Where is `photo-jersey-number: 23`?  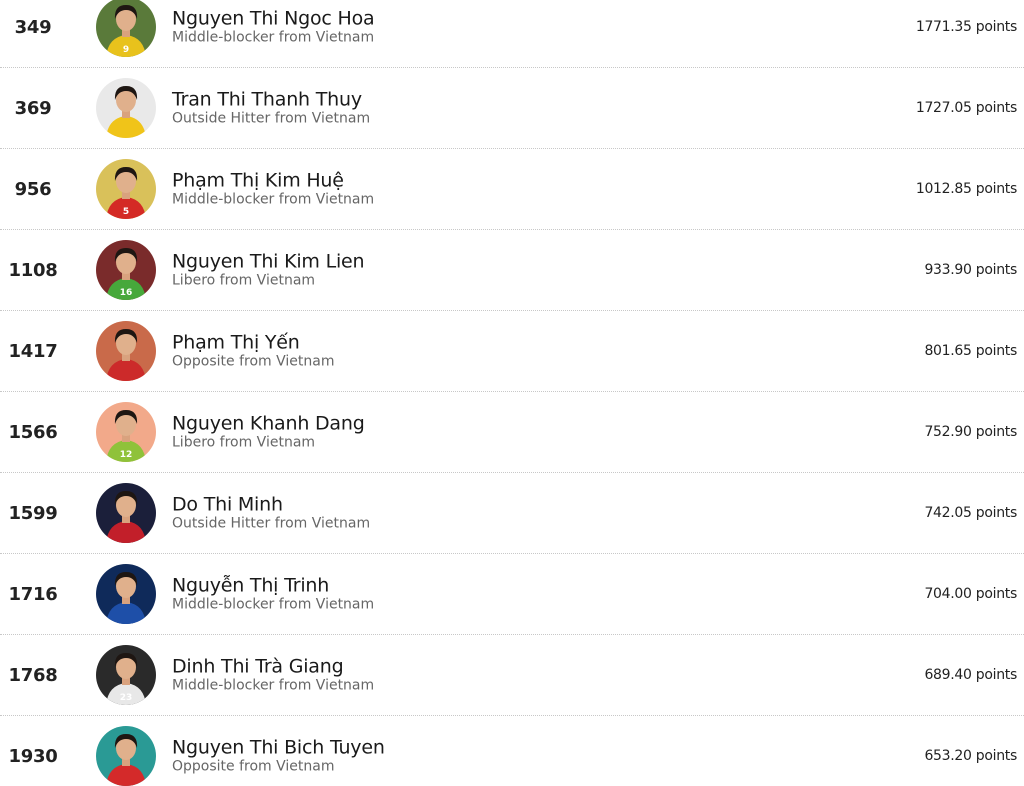
photo-jersey-number: 23 is located at coordinates (126, 698).